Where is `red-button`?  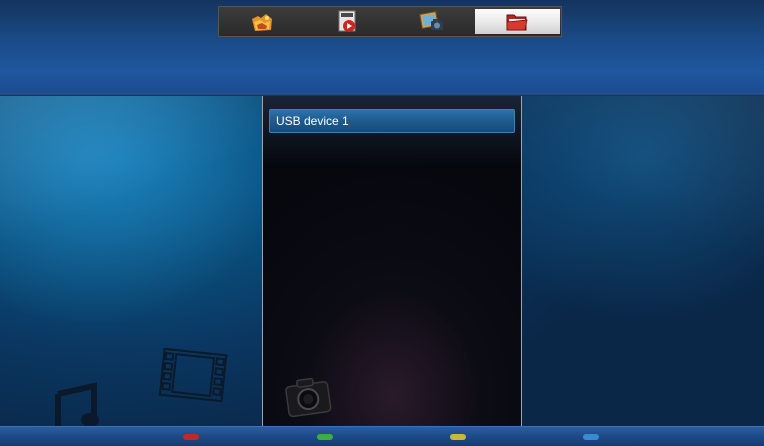
red-button is located at coordinates (191, 437).